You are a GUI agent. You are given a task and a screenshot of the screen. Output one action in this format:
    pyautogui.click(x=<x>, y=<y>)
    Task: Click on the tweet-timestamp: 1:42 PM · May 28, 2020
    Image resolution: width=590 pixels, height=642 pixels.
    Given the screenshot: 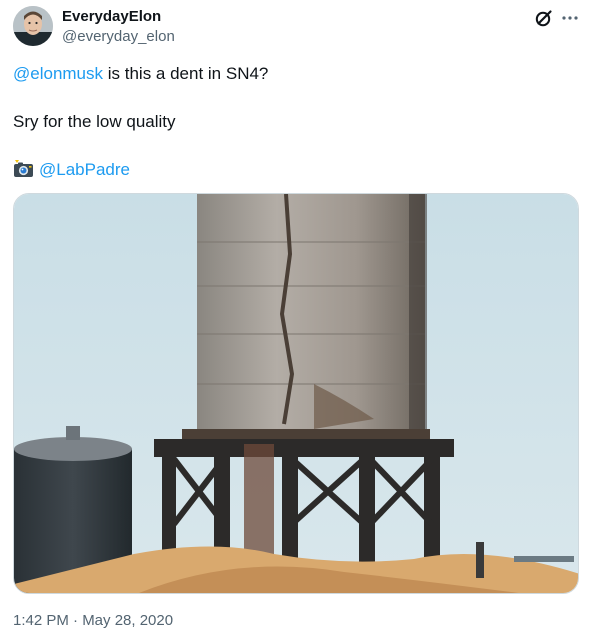 What is the action you would take?
    pyautogui.click(x=93, y=621)
    